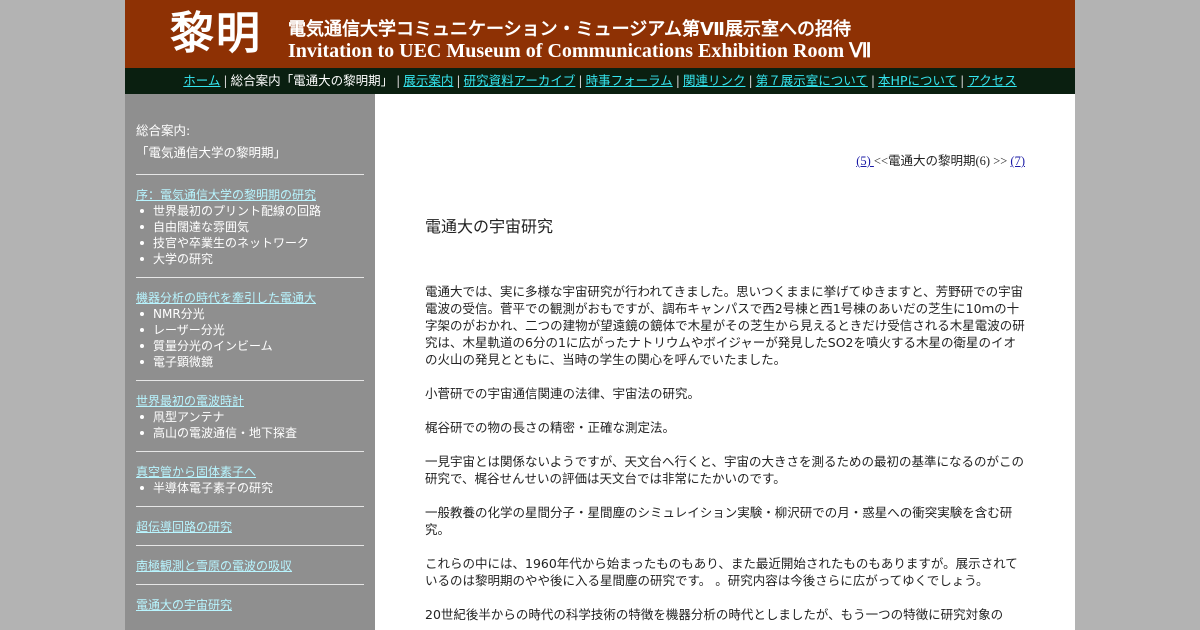 The width and height of the screenshot is (1200, 630). What do you see at coordinates (226, 195) in the screenshot?
I see `sidebar-section-link: 序：電気通信大学の黎明期の研究` at bounding box center [226, 195].